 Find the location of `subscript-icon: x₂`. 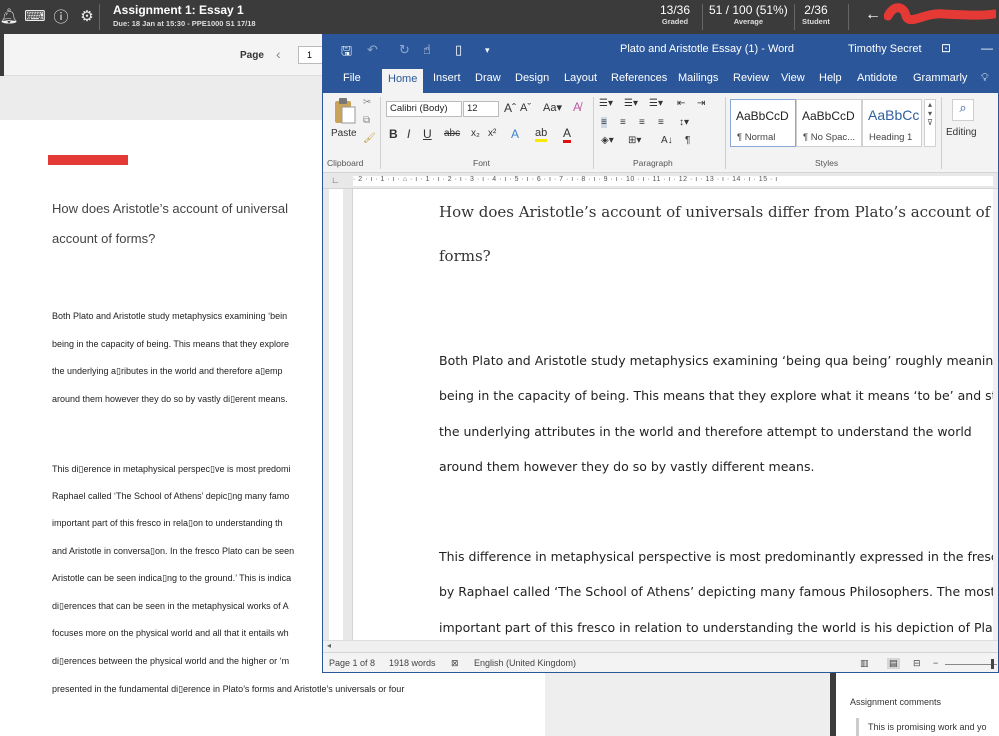

subscript-icon: x₂ is located at coordinates (475, 133).